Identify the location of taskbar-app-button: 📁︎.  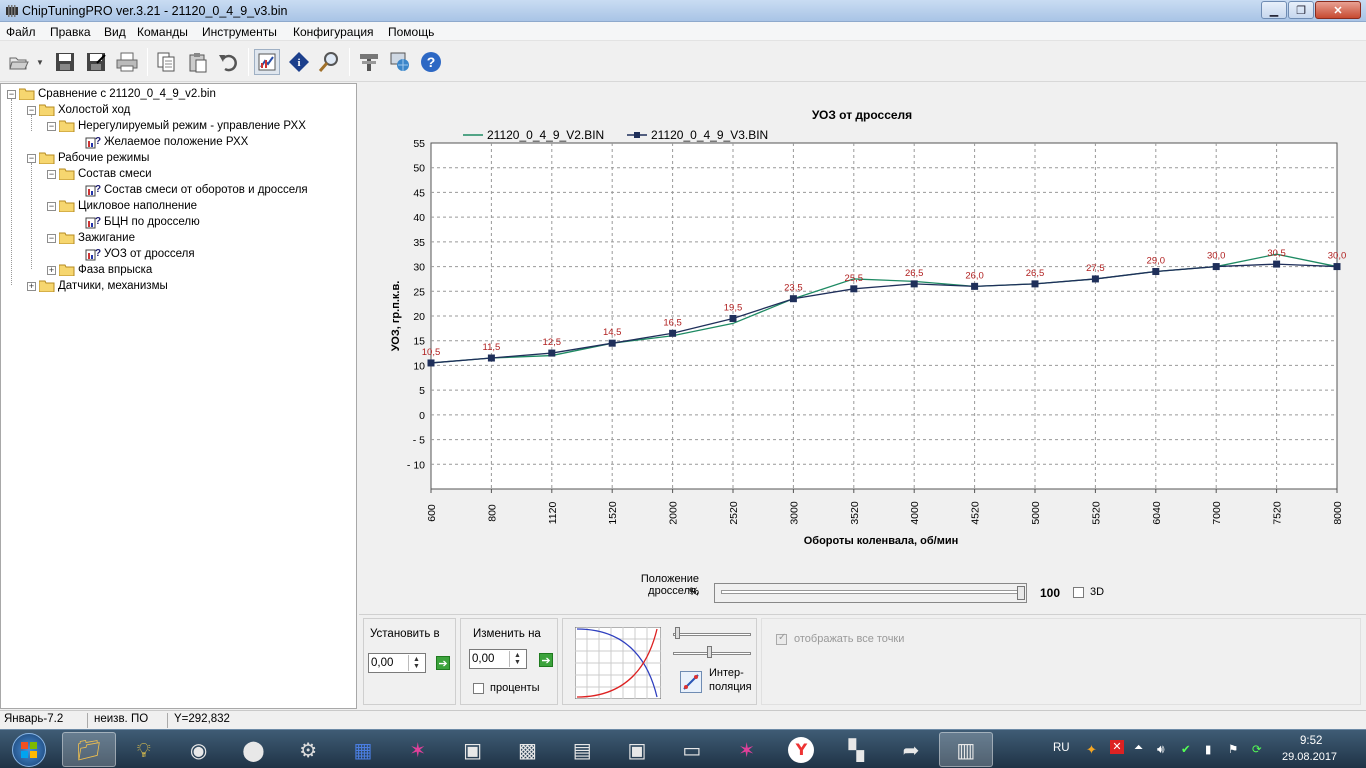
(89, 749).